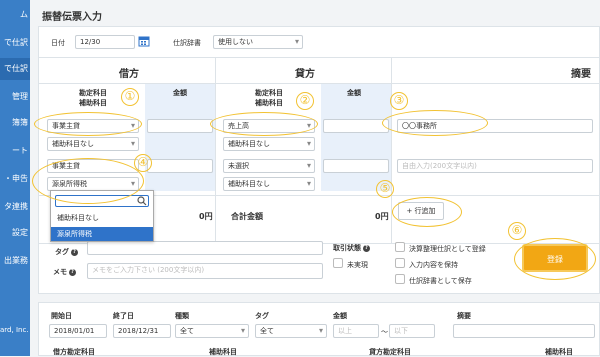 This screenshot has height=357, width=600. I want to click on sidebar-item-management: 管理, so click(15, 97).